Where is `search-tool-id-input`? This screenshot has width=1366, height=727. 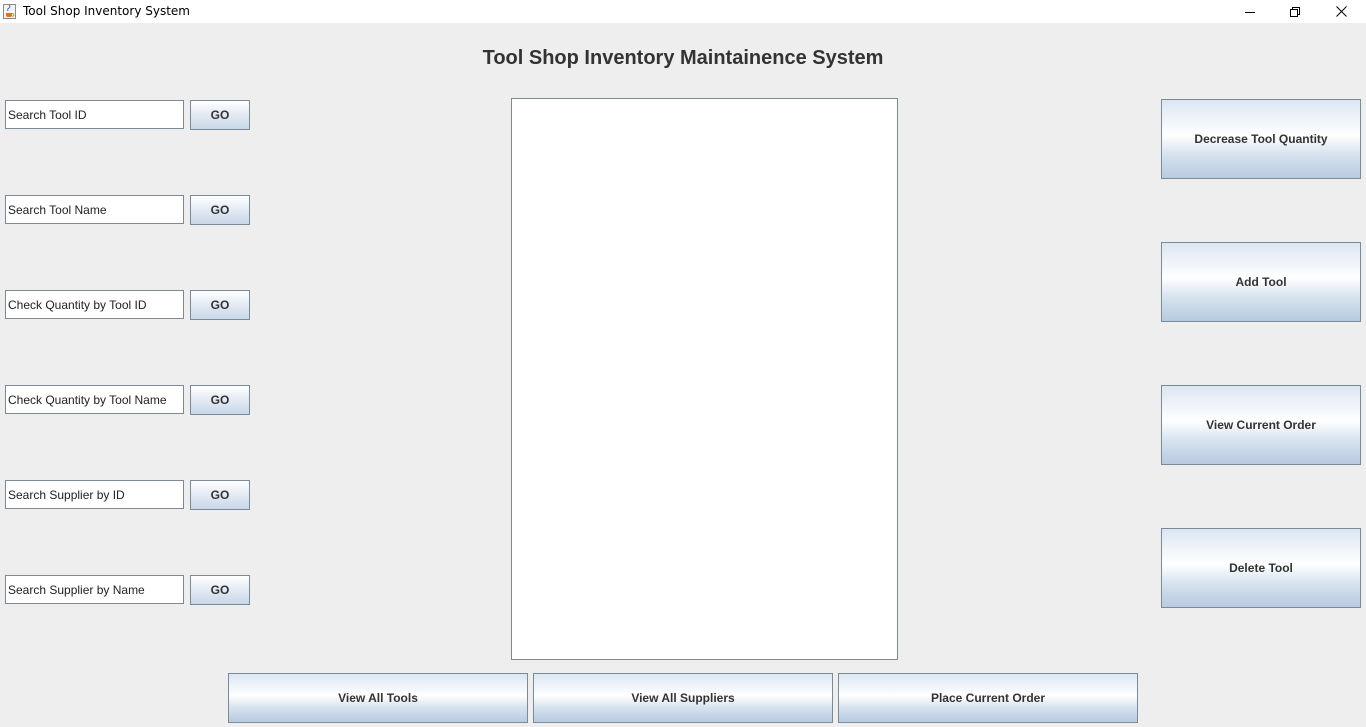 search-tool-id-input is located at coordinates (94, 114).